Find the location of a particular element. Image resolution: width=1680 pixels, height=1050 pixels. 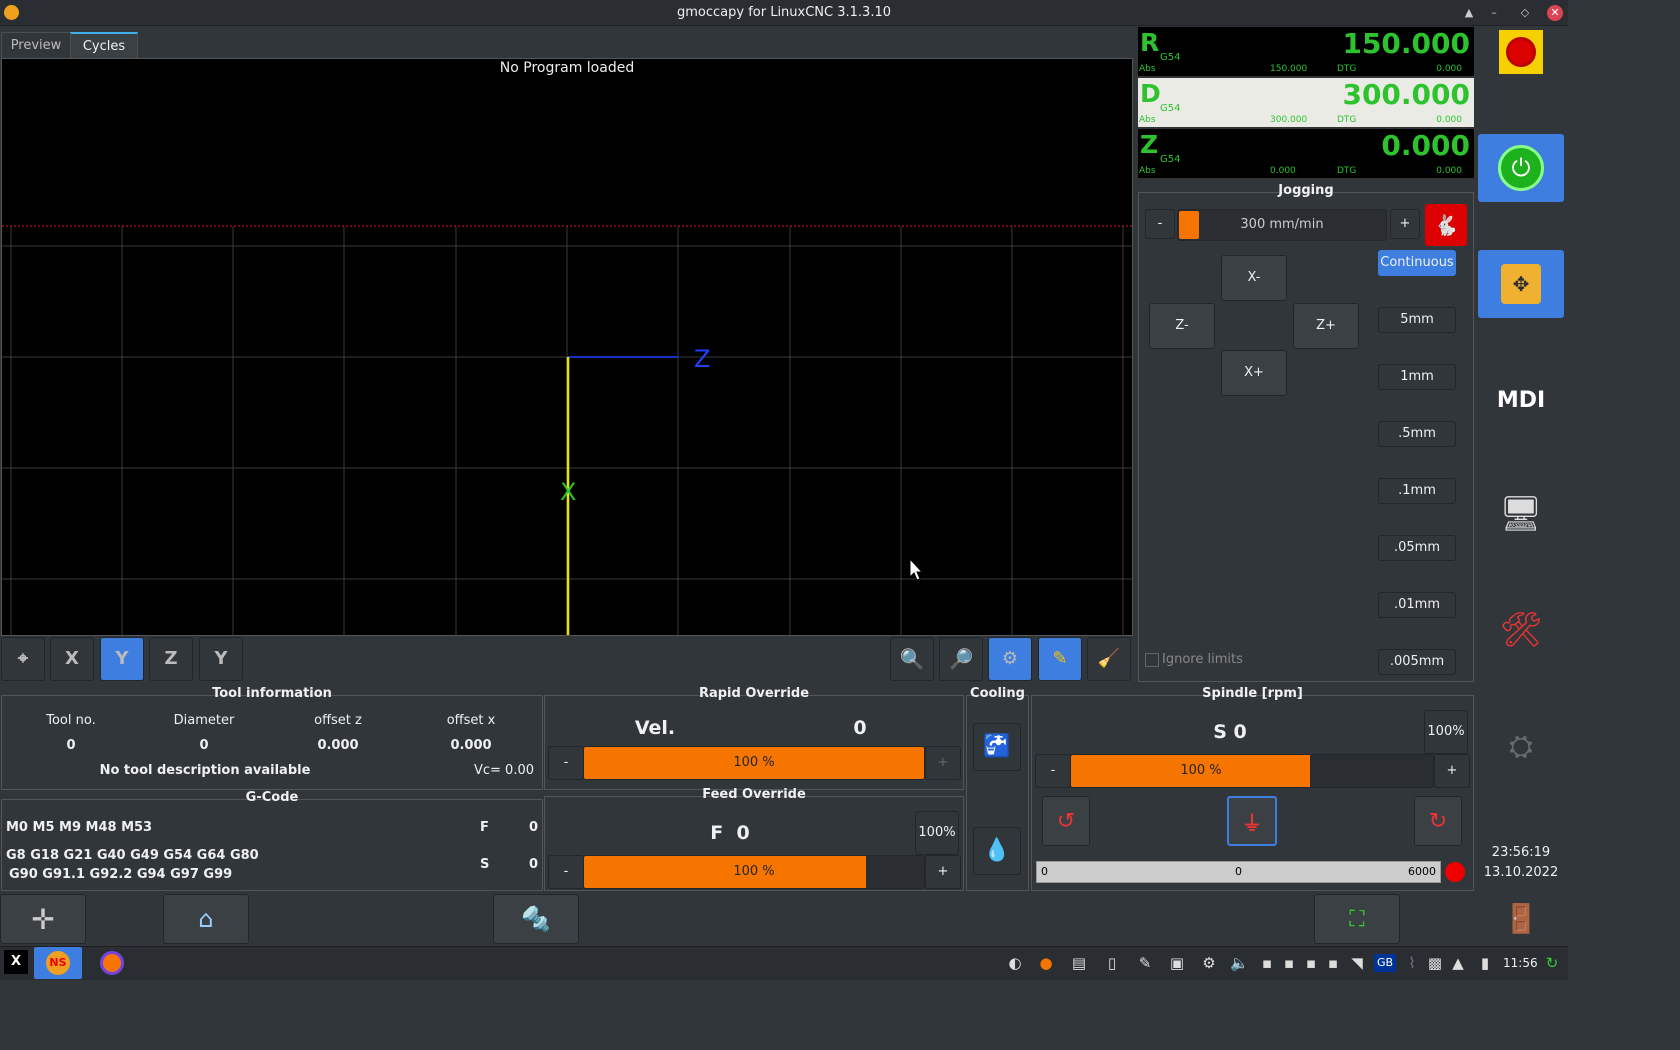

tray-workspace4-icon: ▪ is located at coordinates (1333, 963).